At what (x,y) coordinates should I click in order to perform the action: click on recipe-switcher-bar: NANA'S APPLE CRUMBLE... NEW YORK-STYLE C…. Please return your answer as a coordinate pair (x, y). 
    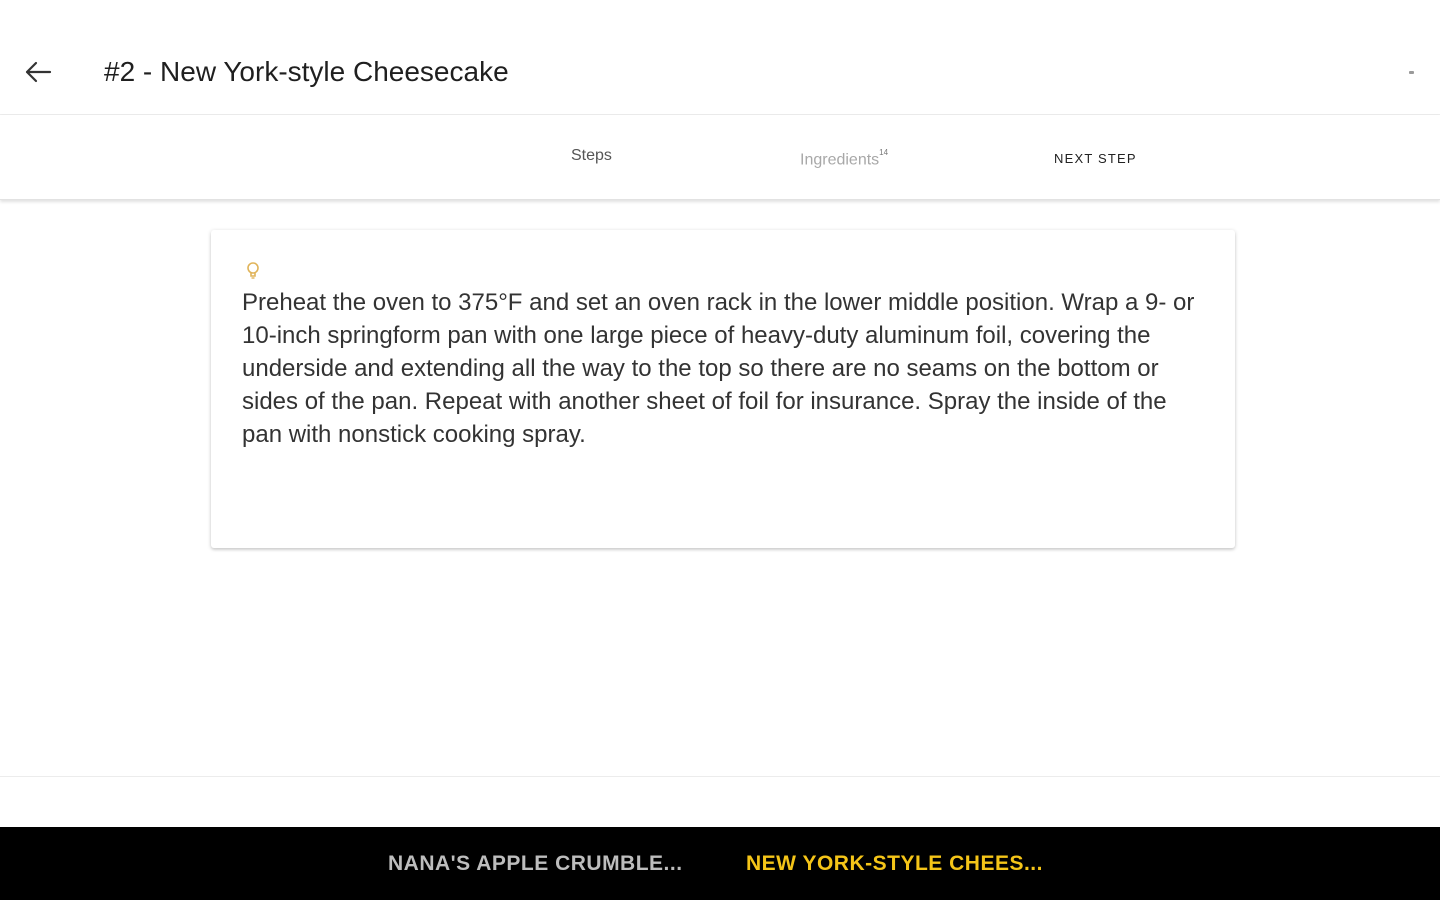
    Looking at the image, I should click on (720, 863).